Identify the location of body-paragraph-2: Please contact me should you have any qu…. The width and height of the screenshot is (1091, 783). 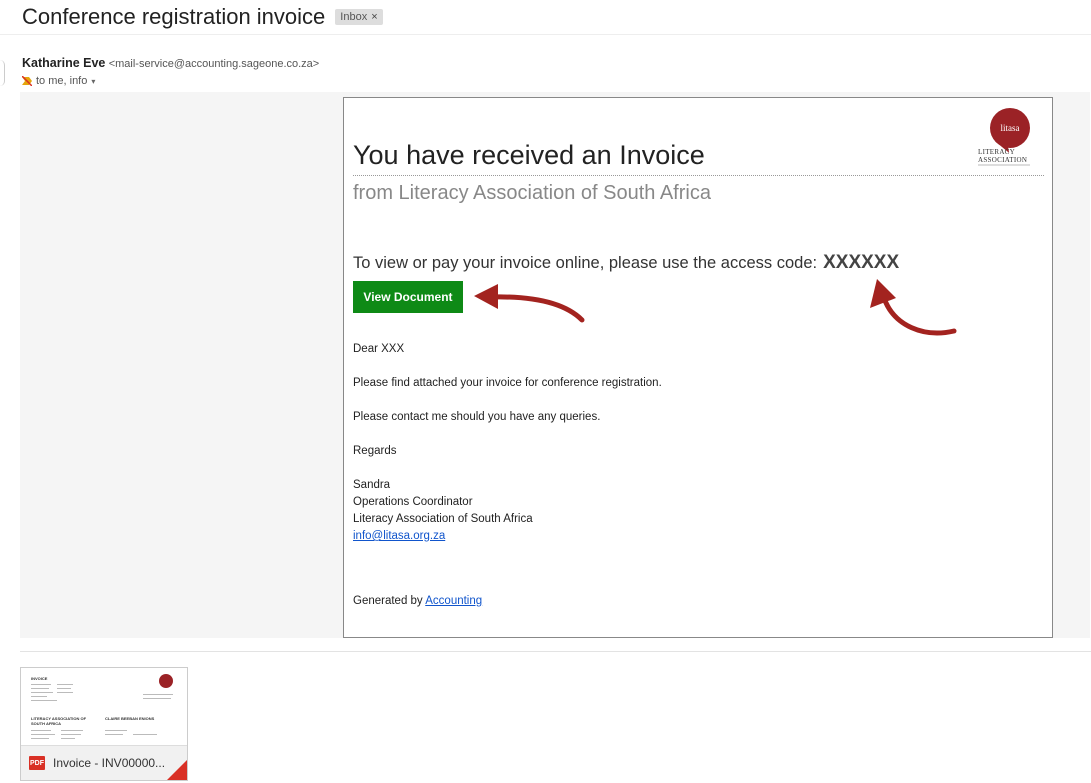
(477, 417).